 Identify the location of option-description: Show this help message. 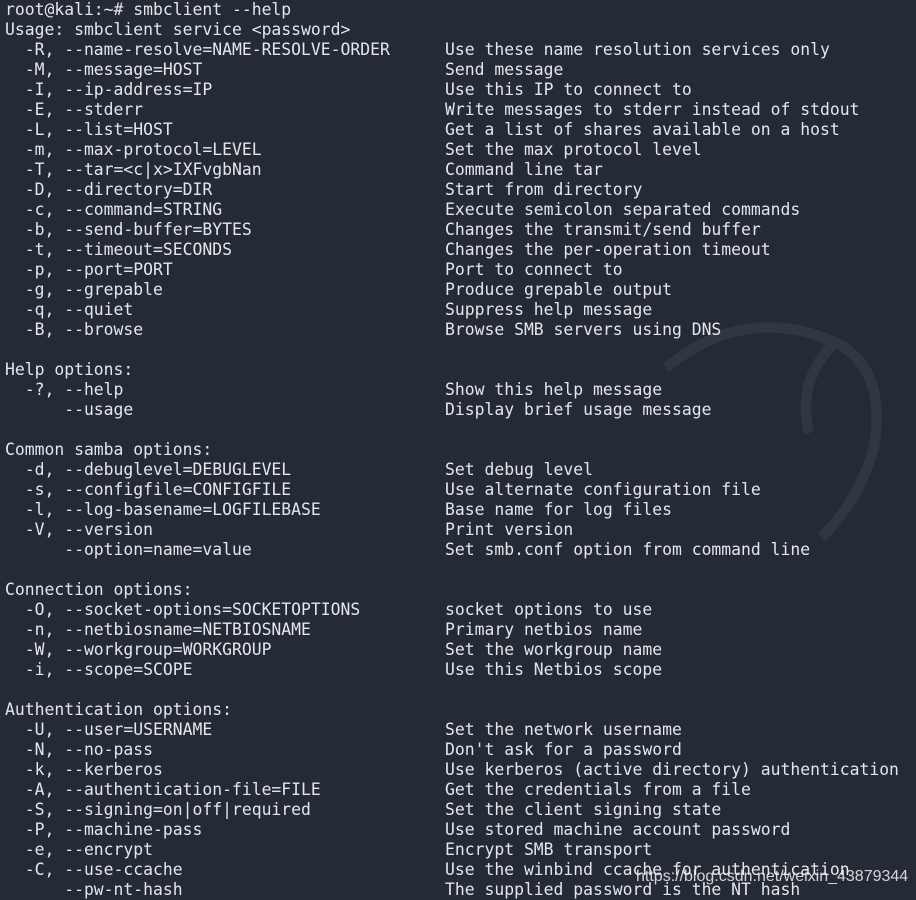
(554, 389).